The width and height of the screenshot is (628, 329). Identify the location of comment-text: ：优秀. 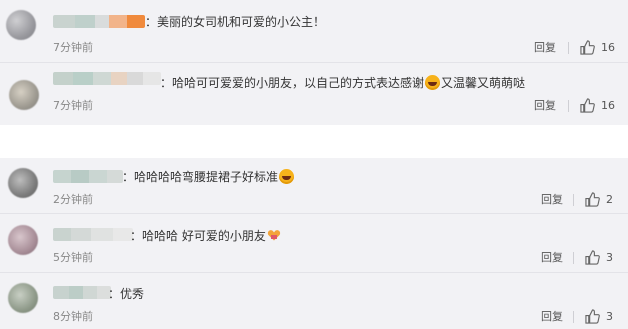
(126, 294).